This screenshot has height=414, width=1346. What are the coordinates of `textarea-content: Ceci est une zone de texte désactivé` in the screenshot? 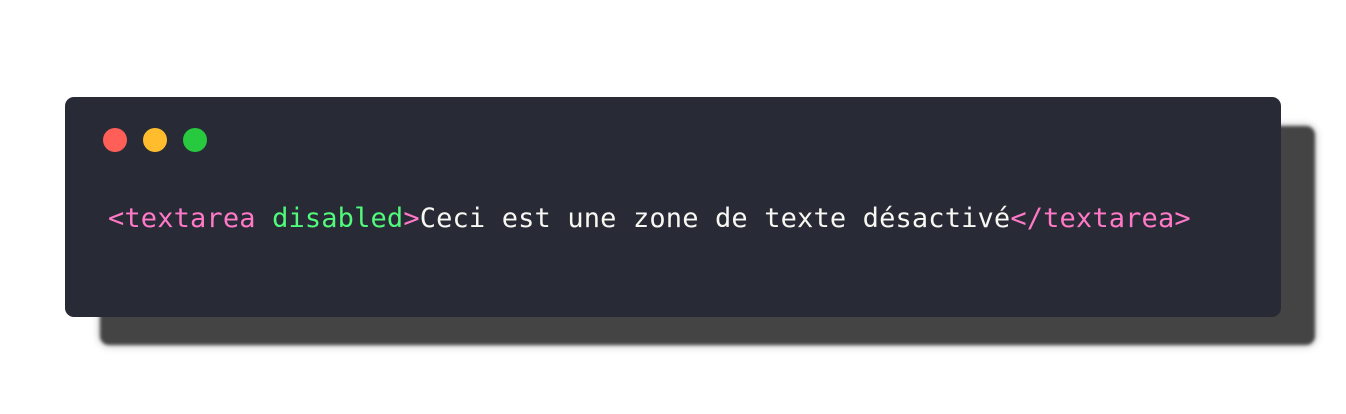 It's located at (715, 218).